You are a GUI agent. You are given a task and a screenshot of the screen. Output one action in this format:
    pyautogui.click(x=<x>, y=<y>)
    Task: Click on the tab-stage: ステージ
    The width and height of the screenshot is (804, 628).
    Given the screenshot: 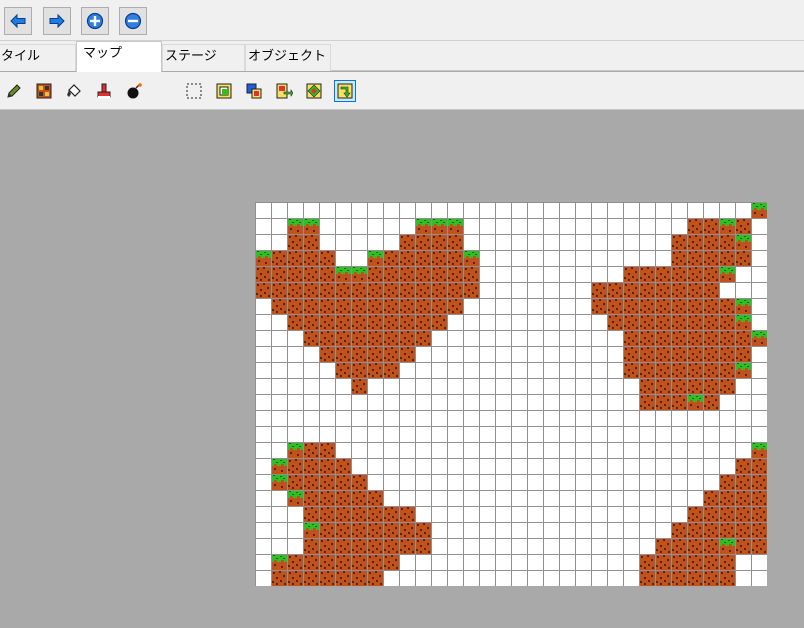 What is the action you would take?
    pyautogui.click(x=203, y=57)
    